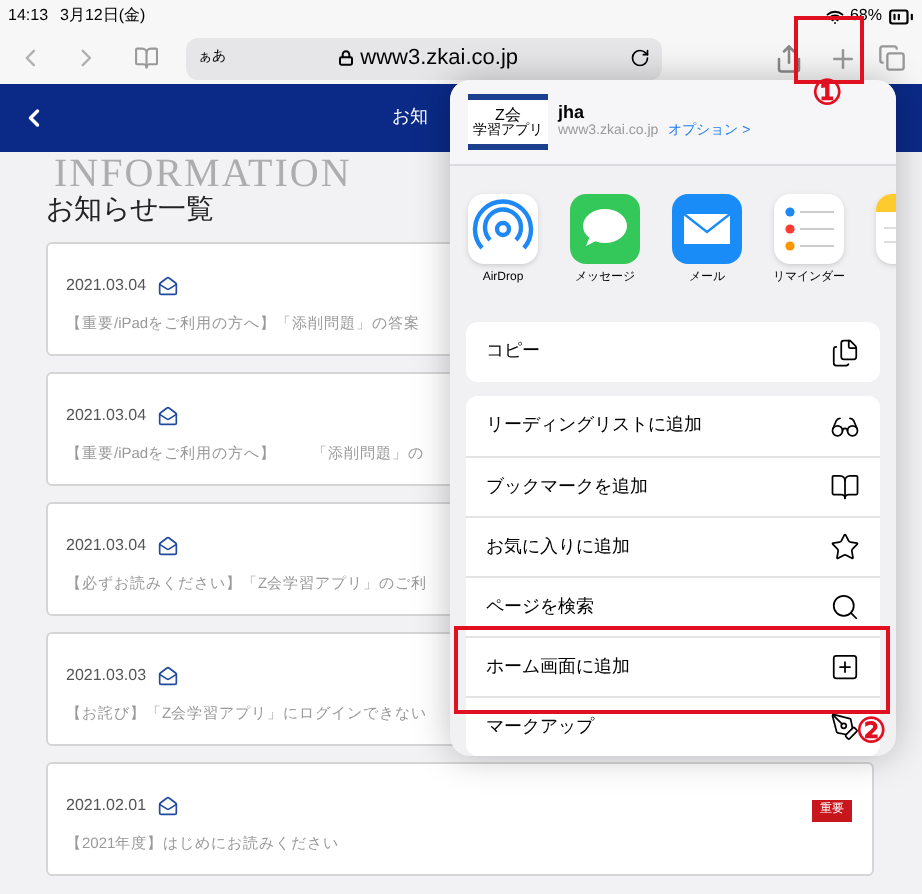 This screenshot has height=894, width=922. Describe the element at coordinates (508, 115) in the screenshot. I see `logo-text: Z会` at that location.